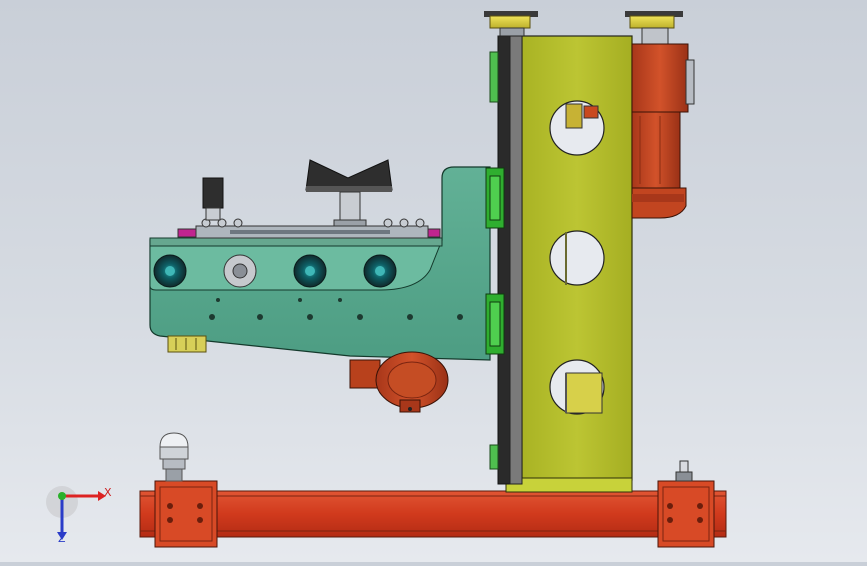 The width and height of the screenshot is (867, 566). What do you see at coordinates (684, 471) in the screenshot?
I see `leveling-stud` at bounding box center [684, 471].